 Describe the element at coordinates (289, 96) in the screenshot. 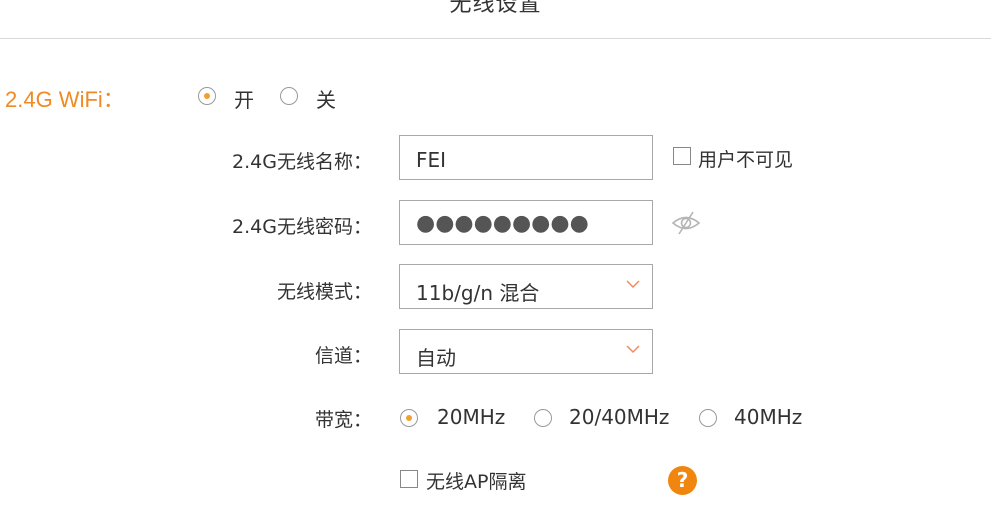

I see `wifi-off-radio` at that location.